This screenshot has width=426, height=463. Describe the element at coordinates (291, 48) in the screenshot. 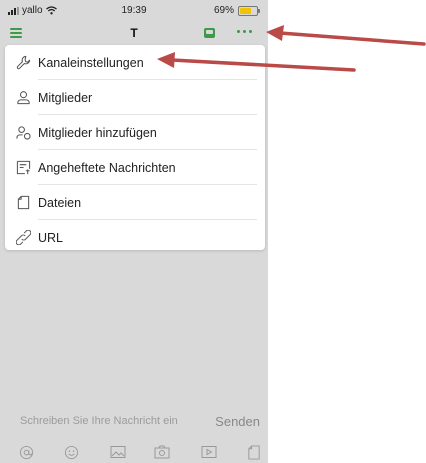

I see `annotation-arrows` at that location.